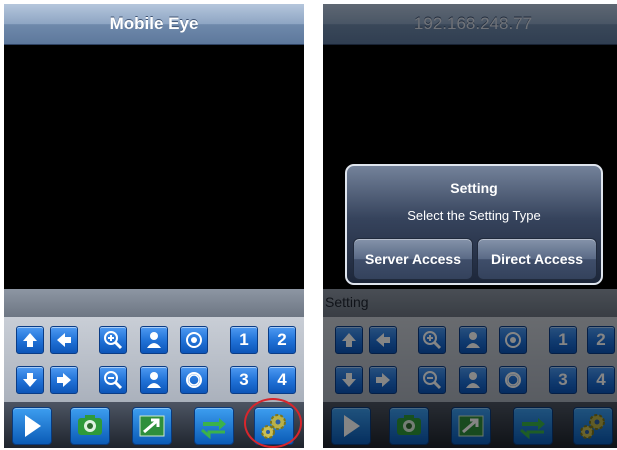 Image resolution: width=617 pixels, height=450 pixels. I want to click on arrow-down-icon, so click(30, 380).